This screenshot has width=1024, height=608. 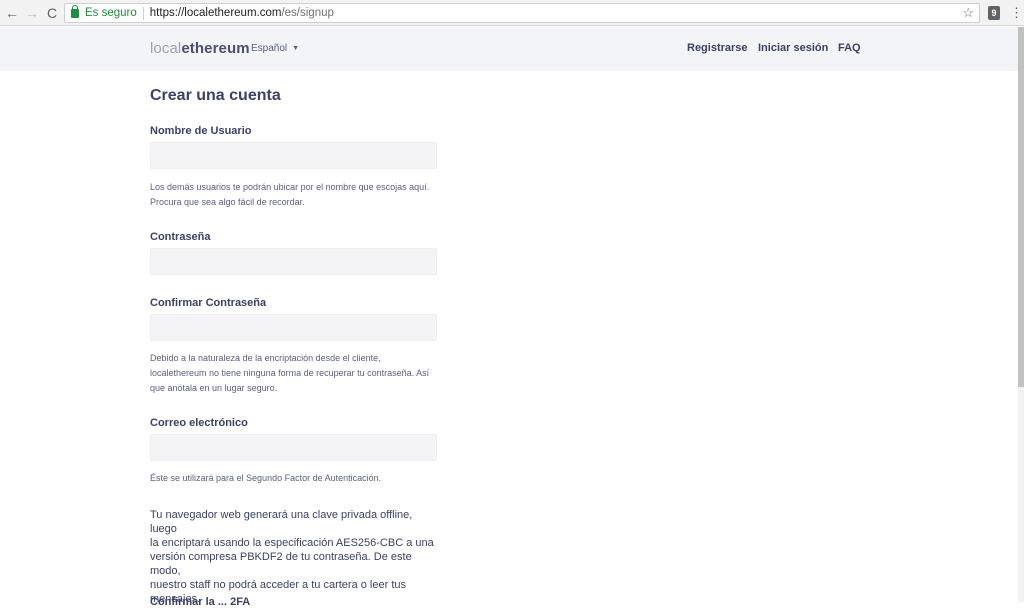 What do you see at coordinates (215, 13) in the screenshot?
I see `url-base: https://localethereum.com` at bounding box center [215, 13].